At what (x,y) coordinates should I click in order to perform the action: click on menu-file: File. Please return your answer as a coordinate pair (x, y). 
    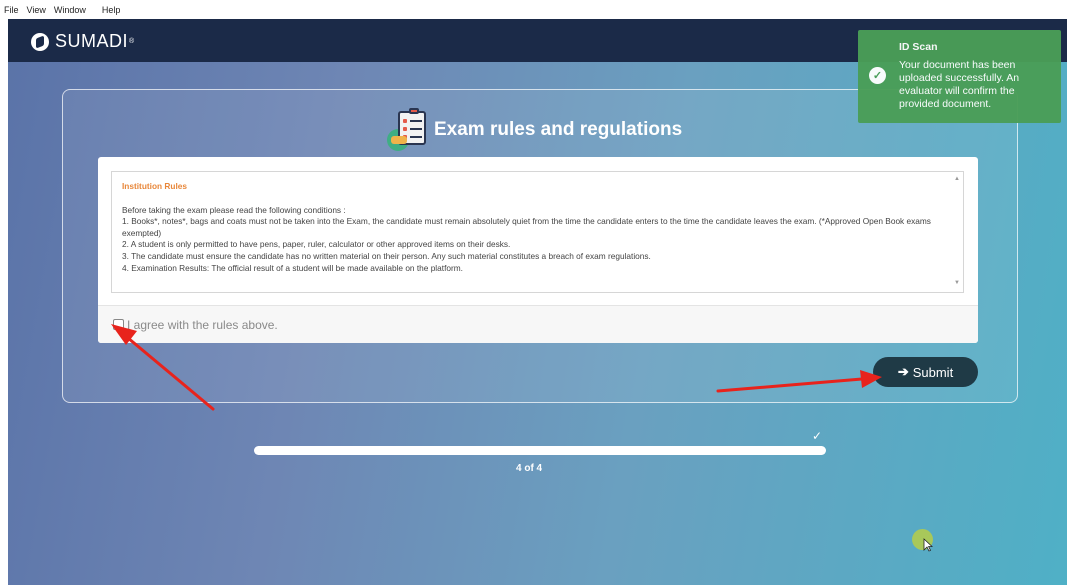
    Looking at the image, I should click on (11, 10).